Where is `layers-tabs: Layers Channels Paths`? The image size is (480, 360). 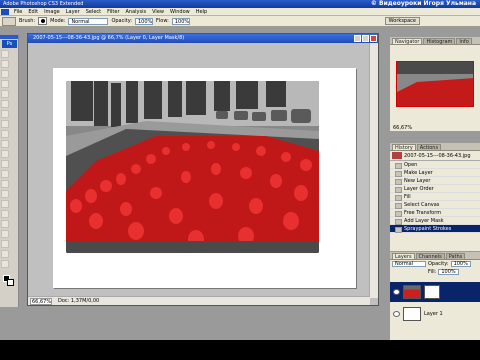
layers-tabs: Layers Channels Paths is located at coordinates (435, 256).